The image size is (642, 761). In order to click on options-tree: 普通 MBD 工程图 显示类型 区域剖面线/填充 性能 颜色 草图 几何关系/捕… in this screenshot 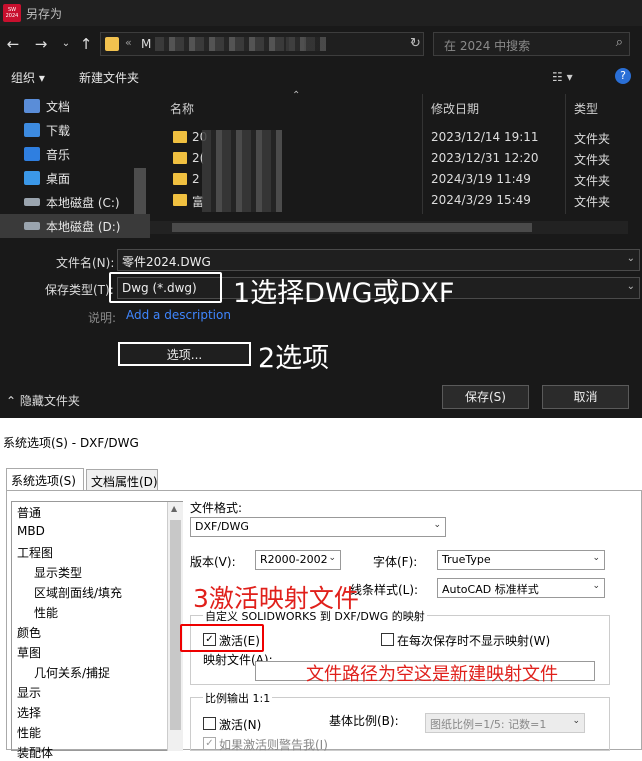, I will do `click(97, 630)`.